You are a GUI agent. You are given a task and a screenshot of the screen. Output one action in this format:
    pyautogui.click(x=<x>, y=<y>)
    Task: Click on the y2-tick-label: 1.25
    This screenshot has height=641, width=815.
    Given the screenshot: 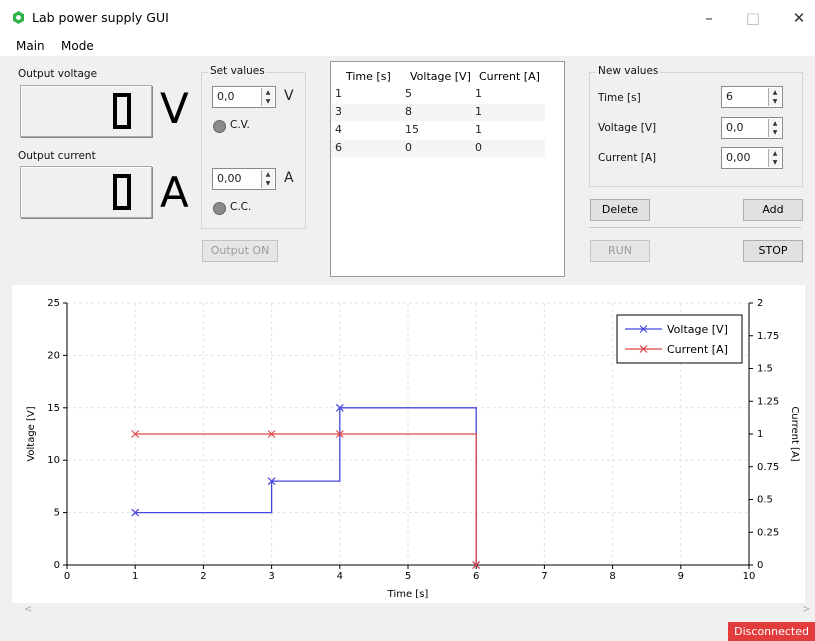 What is the action you would take?
    pyautogui.click(x=768, y=401)
    